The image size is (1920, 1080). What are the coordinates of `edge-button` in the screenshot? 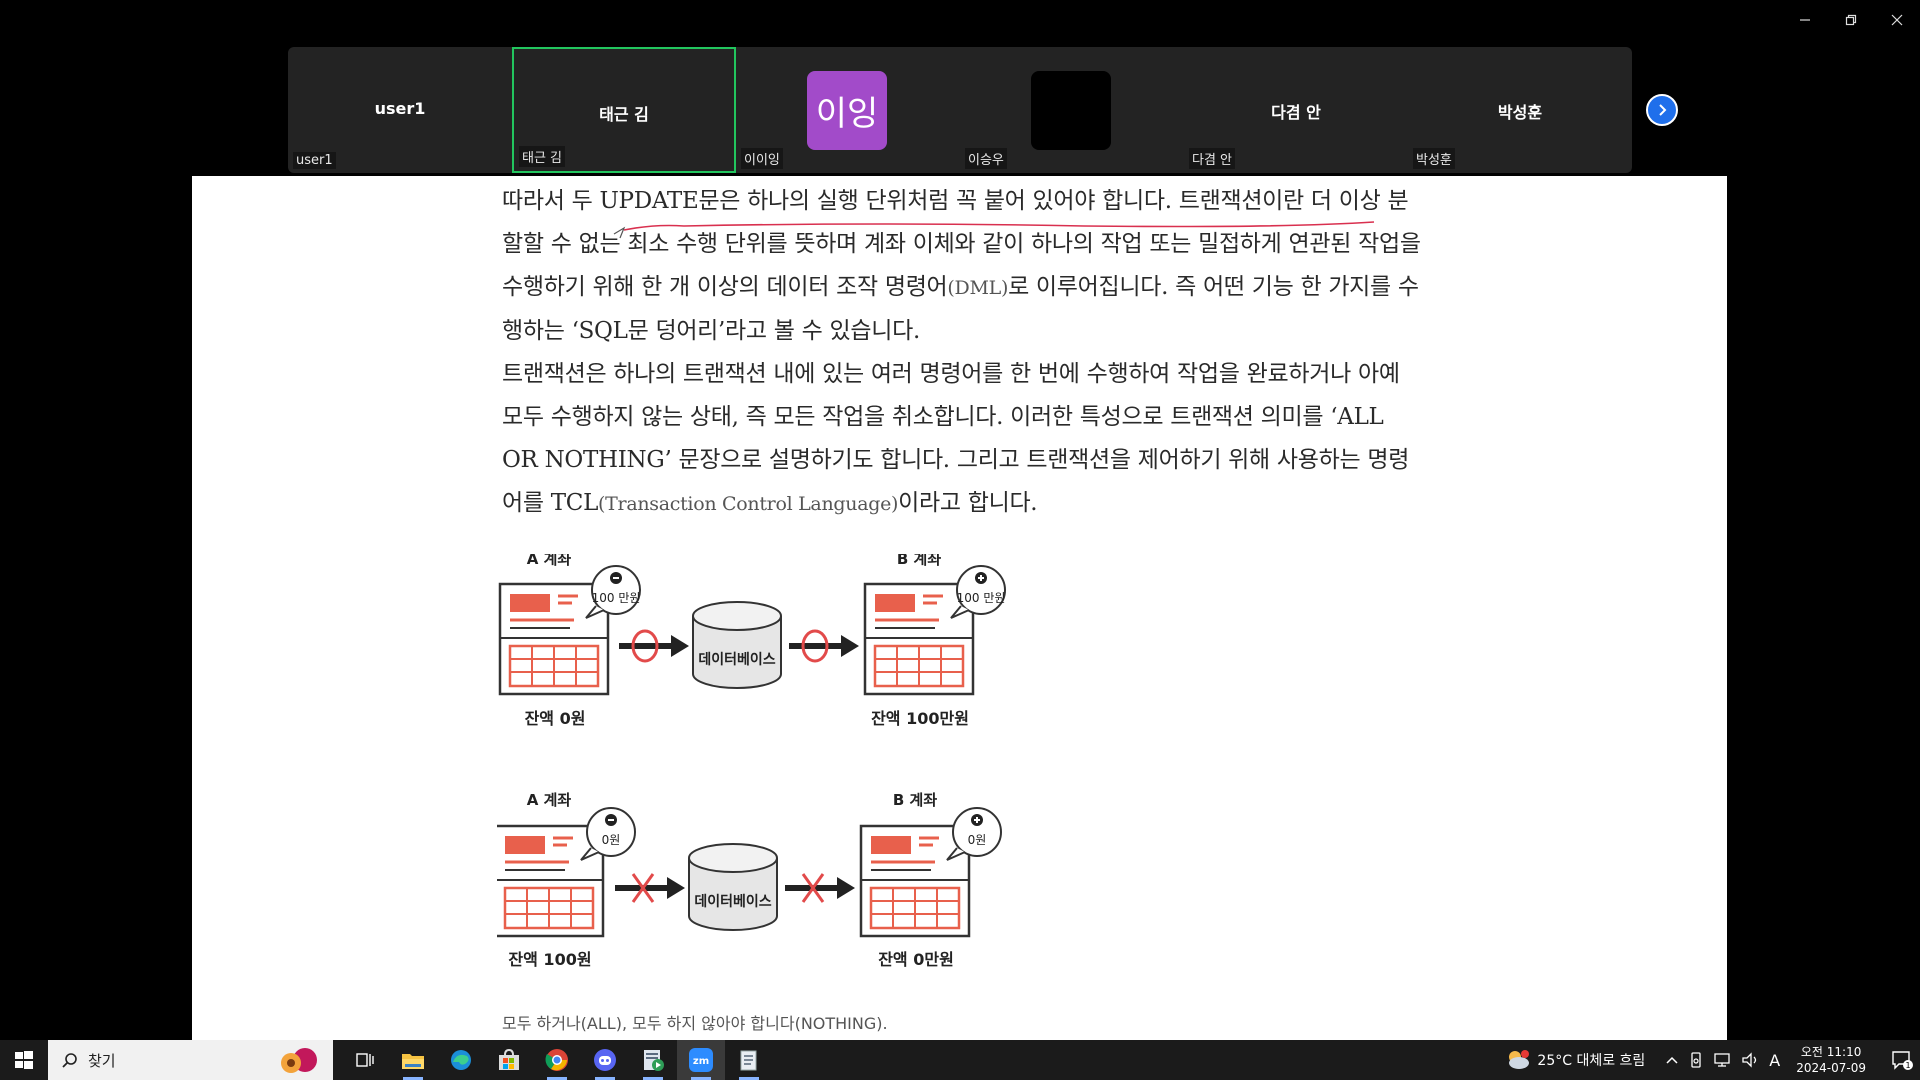 It's located at (461, 1060).